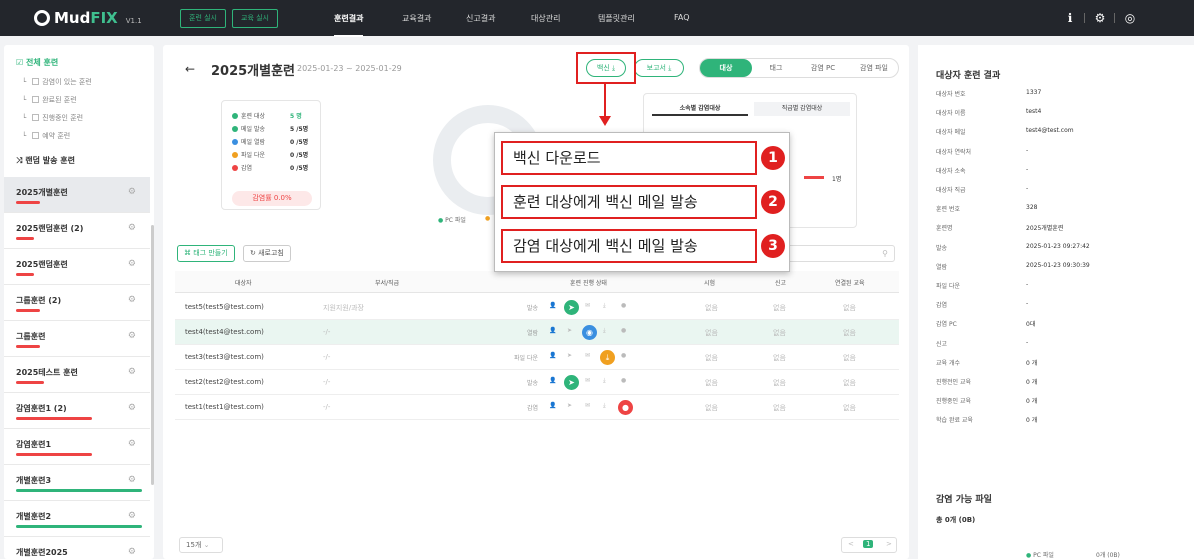  I want to click on refresh-button: ↻ 새로고침, so click(267, 253).